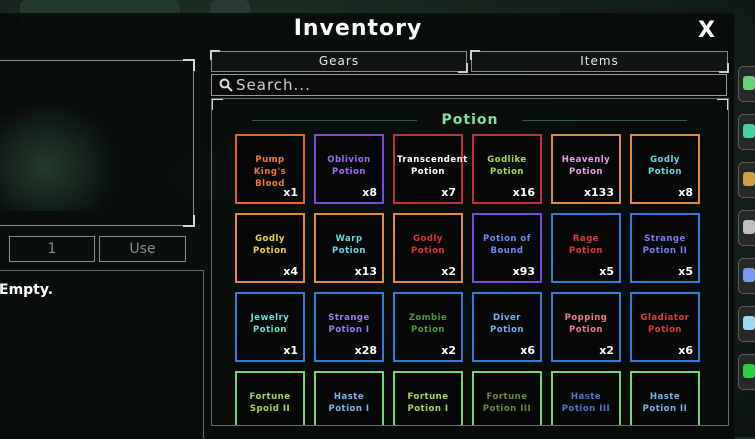  I want to click on item-slot: Godly Potion x8, so click(665, 169).